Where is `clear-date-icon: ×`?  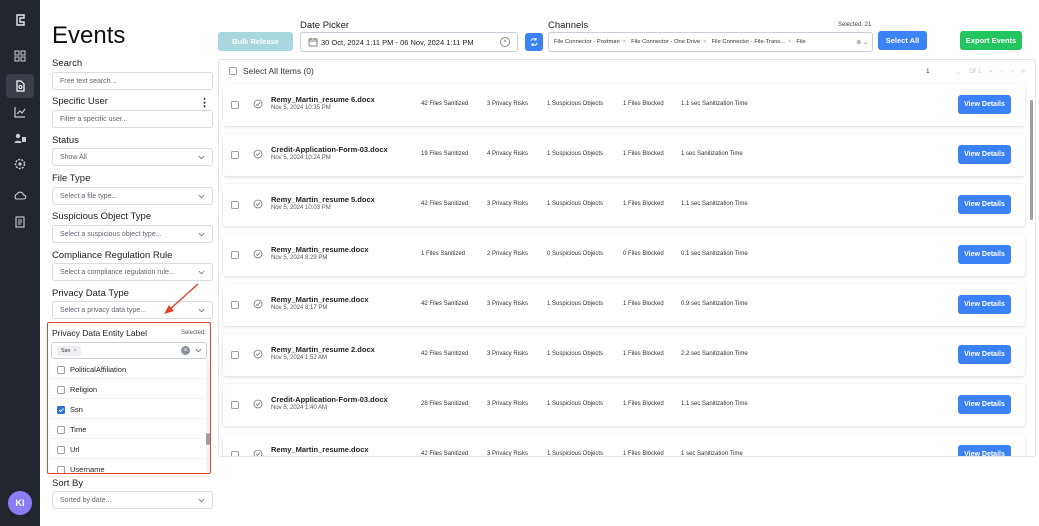 clear-date-icon: × is located at coordinates (505, 42).